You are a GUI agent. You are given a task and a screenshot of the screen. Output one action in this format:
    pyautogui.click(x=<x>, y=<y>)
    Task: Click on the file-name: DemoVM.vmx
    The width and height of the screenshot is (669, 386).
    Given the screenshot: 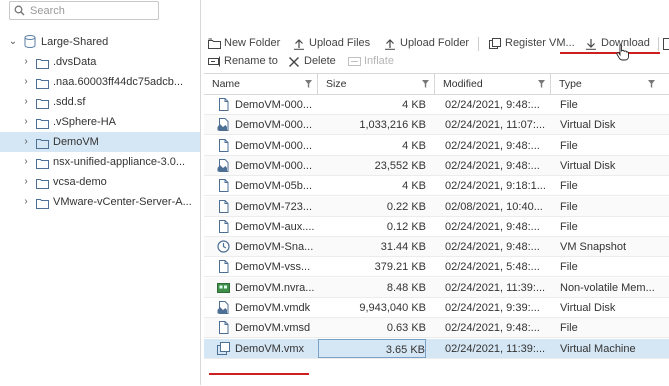 What is the action you would take?
    pyautogui.click(x=275, y=348)
    